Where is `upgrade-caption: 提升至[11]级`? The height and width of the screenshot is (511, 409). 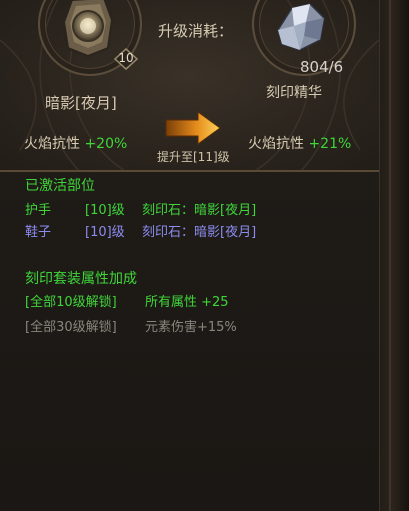
upgrade-caption: 提升至[11]级 is located at coordinates (193, 157).